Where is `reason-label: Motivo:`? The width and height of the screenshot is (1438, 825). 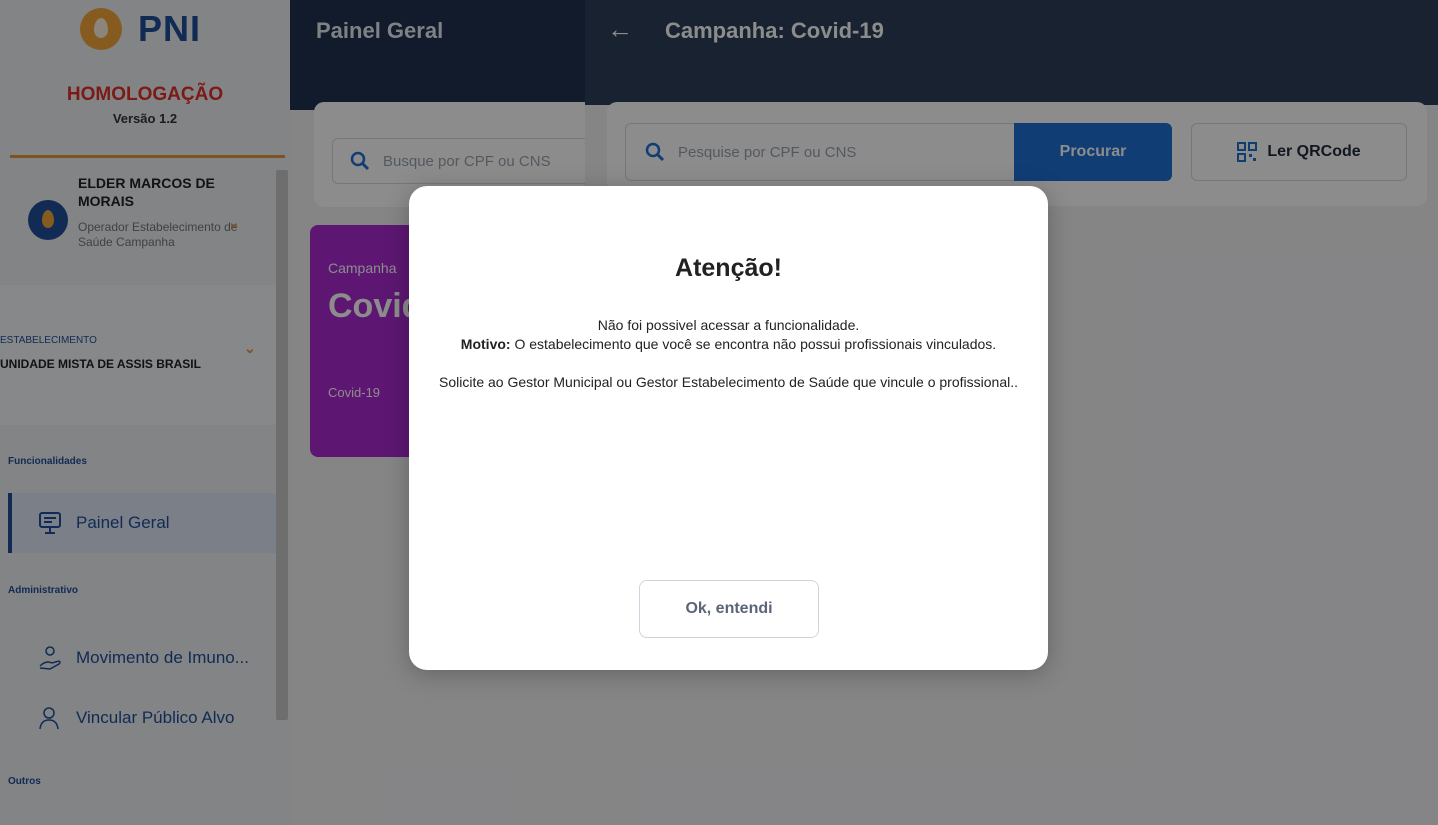 reason-label: Motivo: is located at coordinates (485, 344).